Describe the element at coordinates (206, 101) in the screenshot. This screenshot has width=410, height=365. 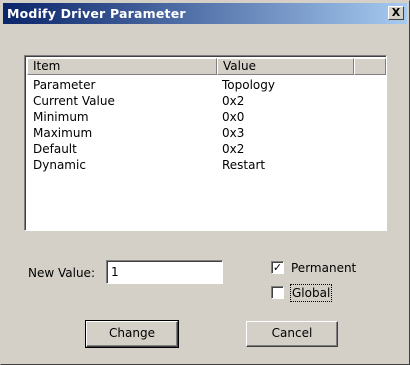
I see `list-row-current-value: Current Value 0x2` at that location.